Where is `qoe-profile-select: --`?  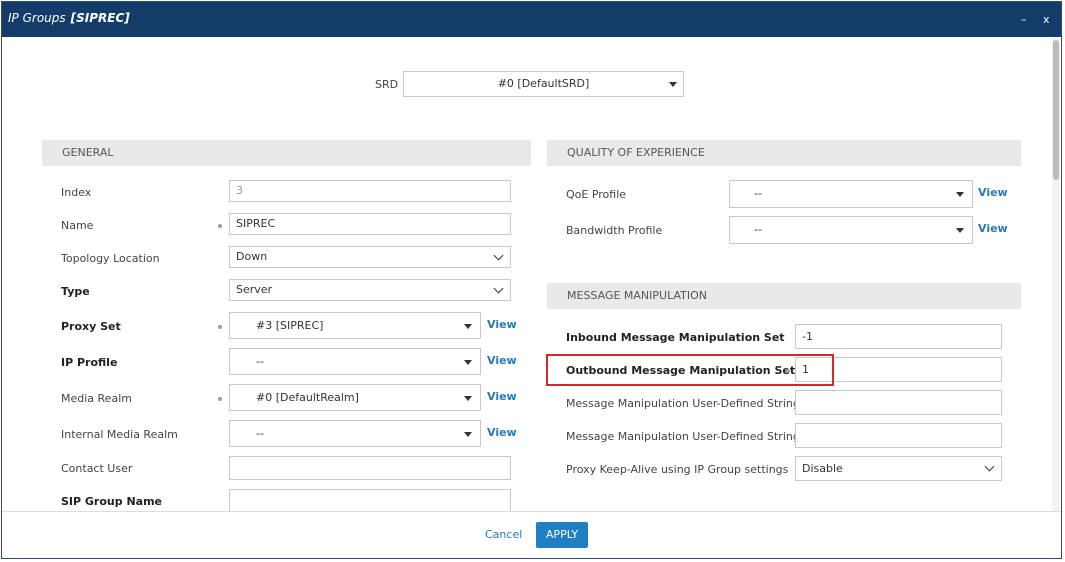 qoe-profile-select: -- is located at coordinates (851, 194).